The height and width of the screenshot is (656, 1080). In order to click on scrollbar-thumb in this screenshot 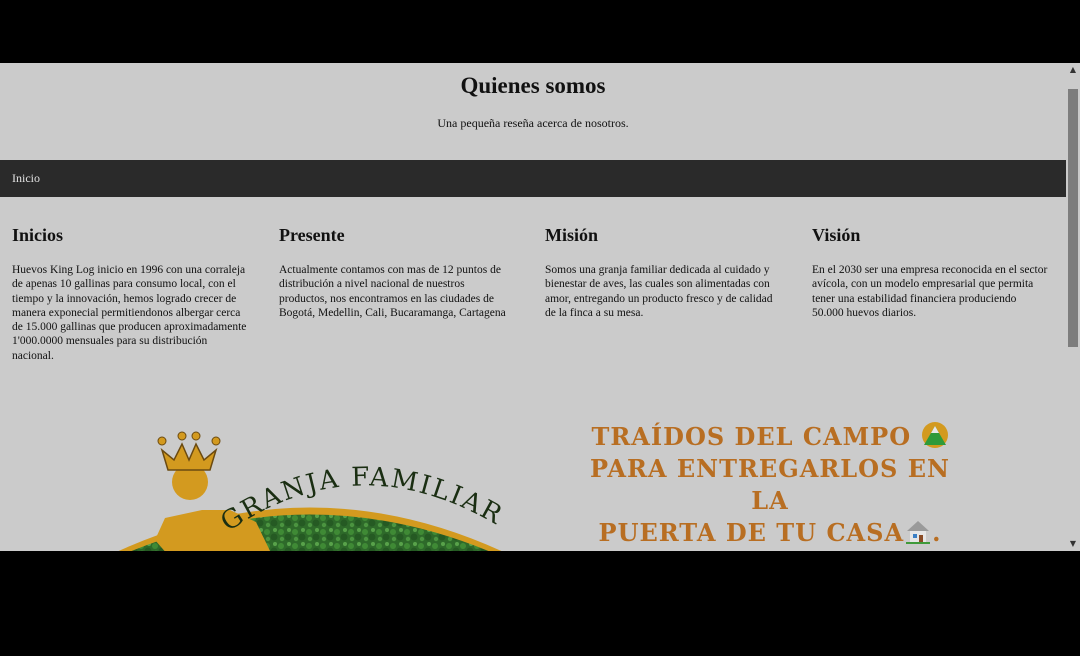, I will do `click(1073, 218)`.